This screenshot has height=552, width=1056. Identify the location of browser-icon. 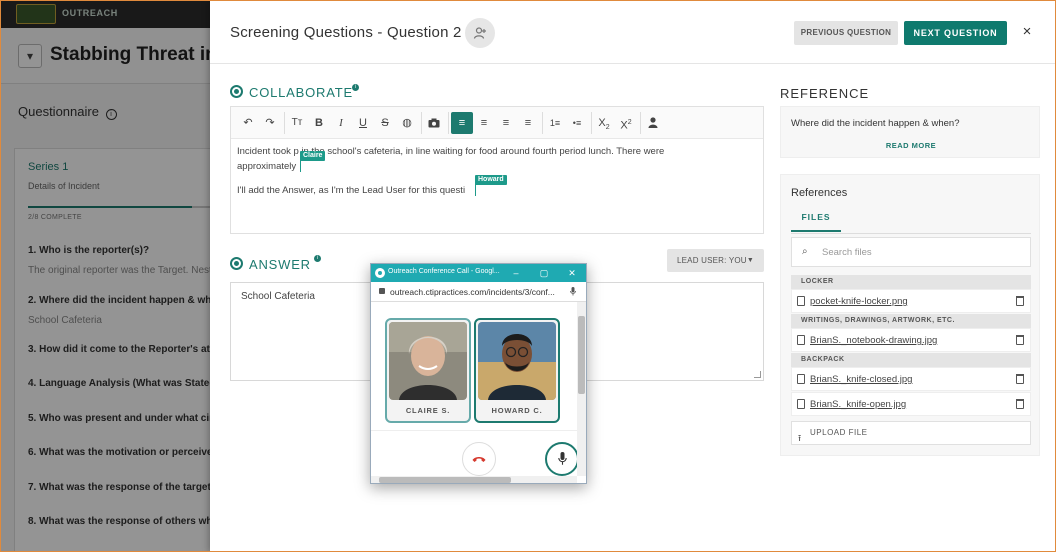
(380, 273).